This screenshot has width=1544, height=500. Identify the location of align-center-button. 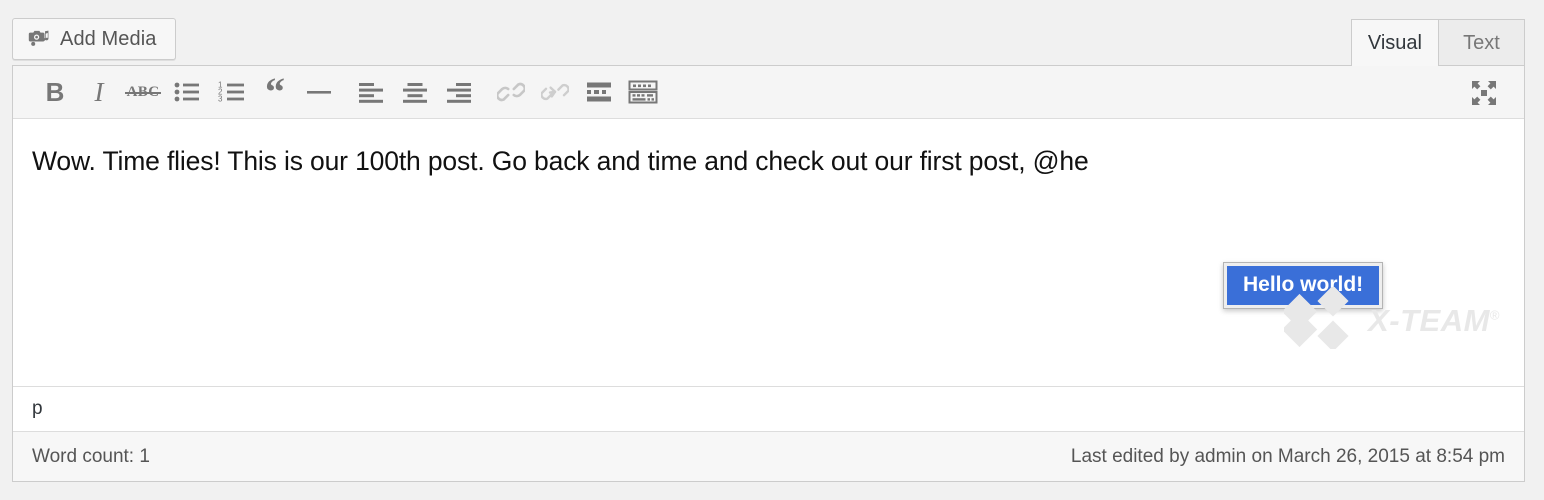
(415, 92).